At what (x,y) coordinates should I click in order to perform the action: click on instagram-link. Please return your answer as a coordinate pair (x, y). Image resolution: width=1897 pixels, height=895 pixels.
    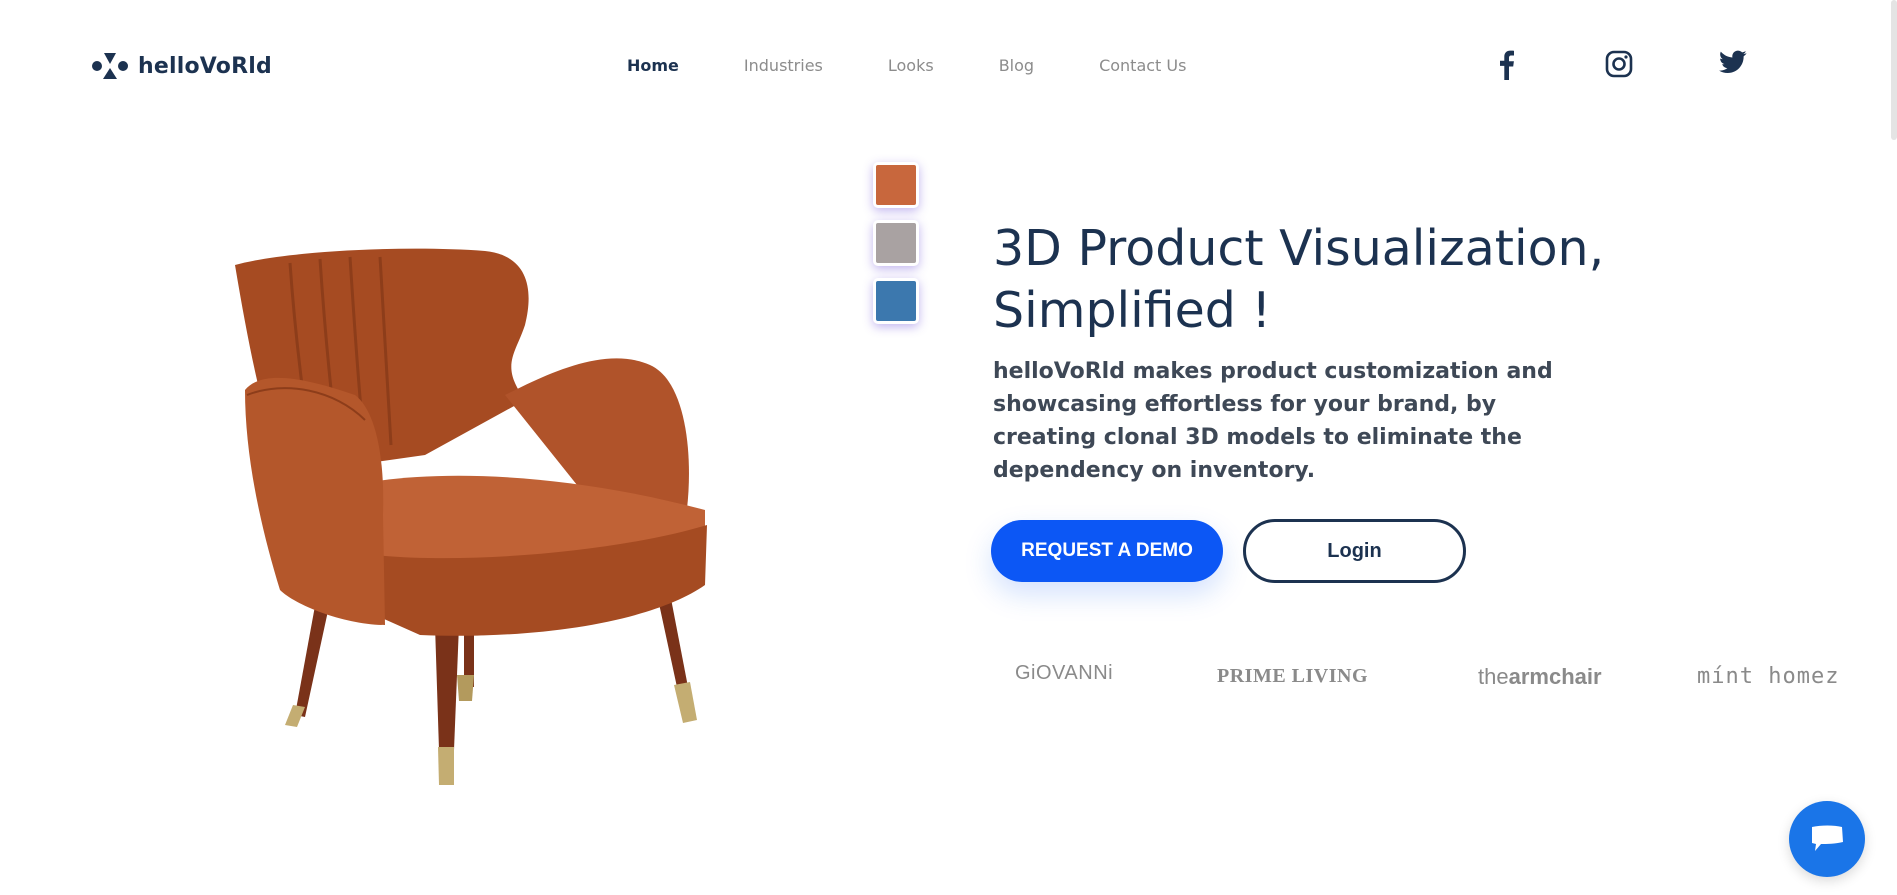
    Looking at the image, I should click on (1619, 64).